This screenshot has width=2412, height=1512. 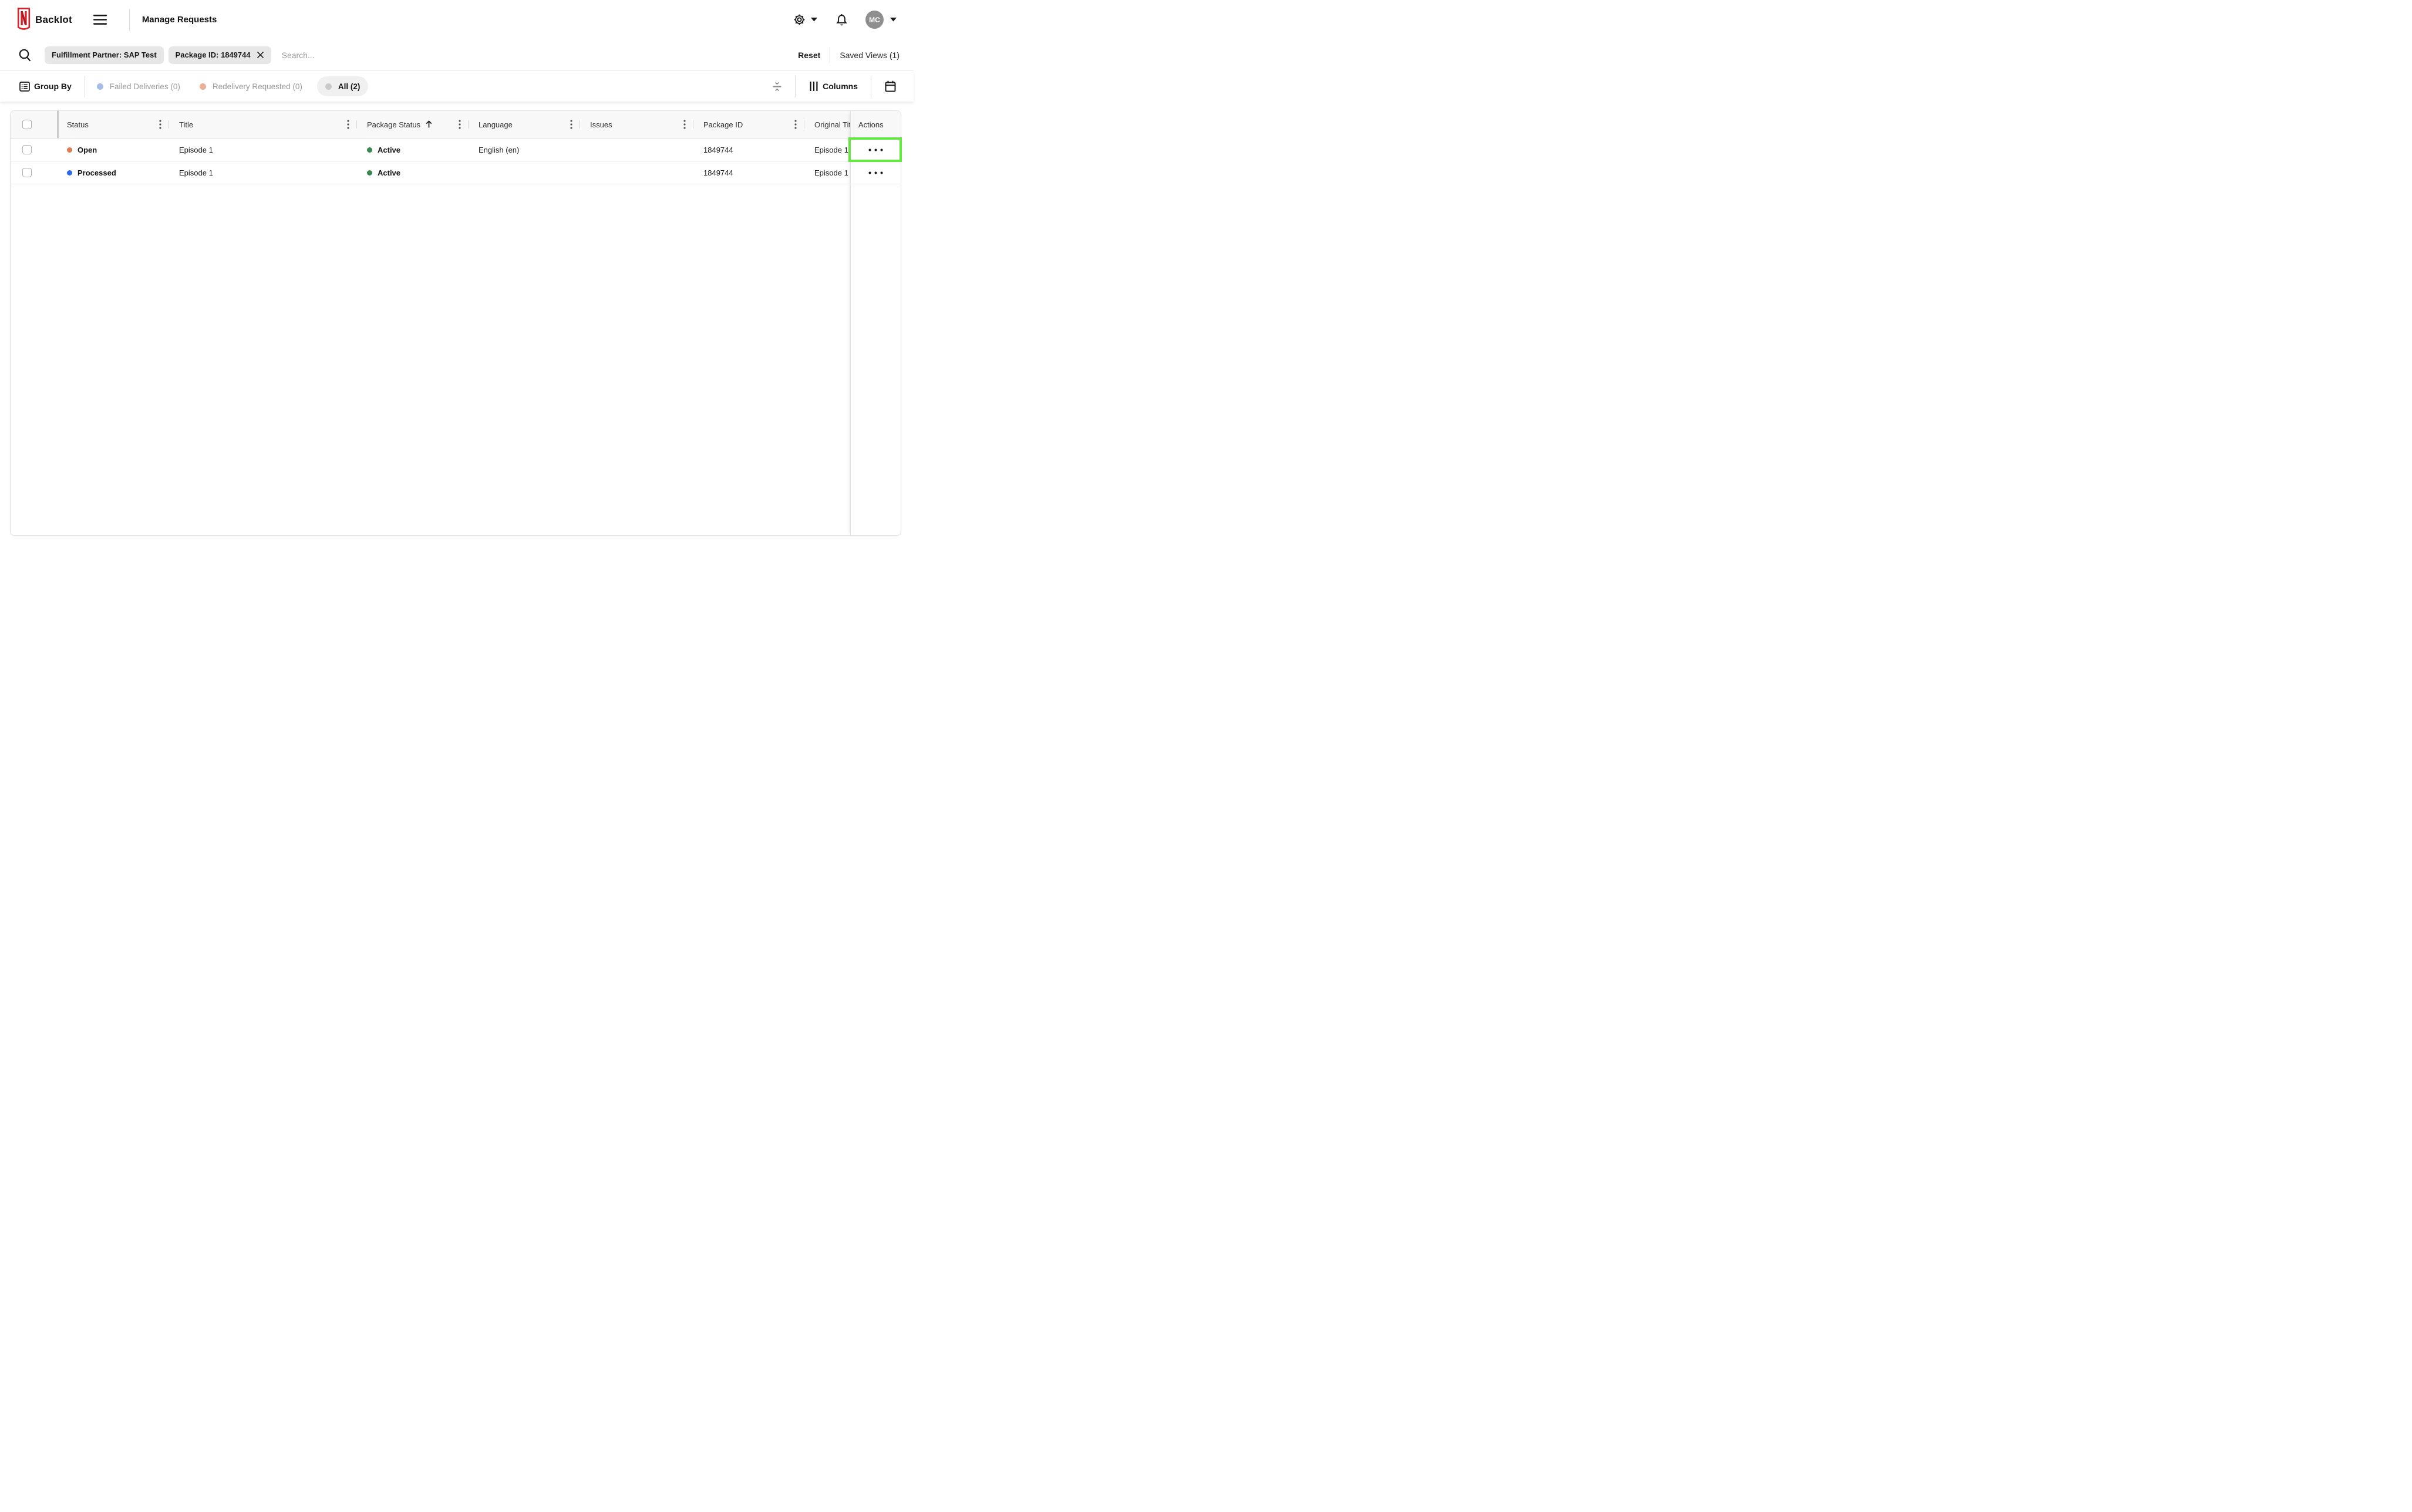 I want to click on search-icon, so click(x=25, y=55).